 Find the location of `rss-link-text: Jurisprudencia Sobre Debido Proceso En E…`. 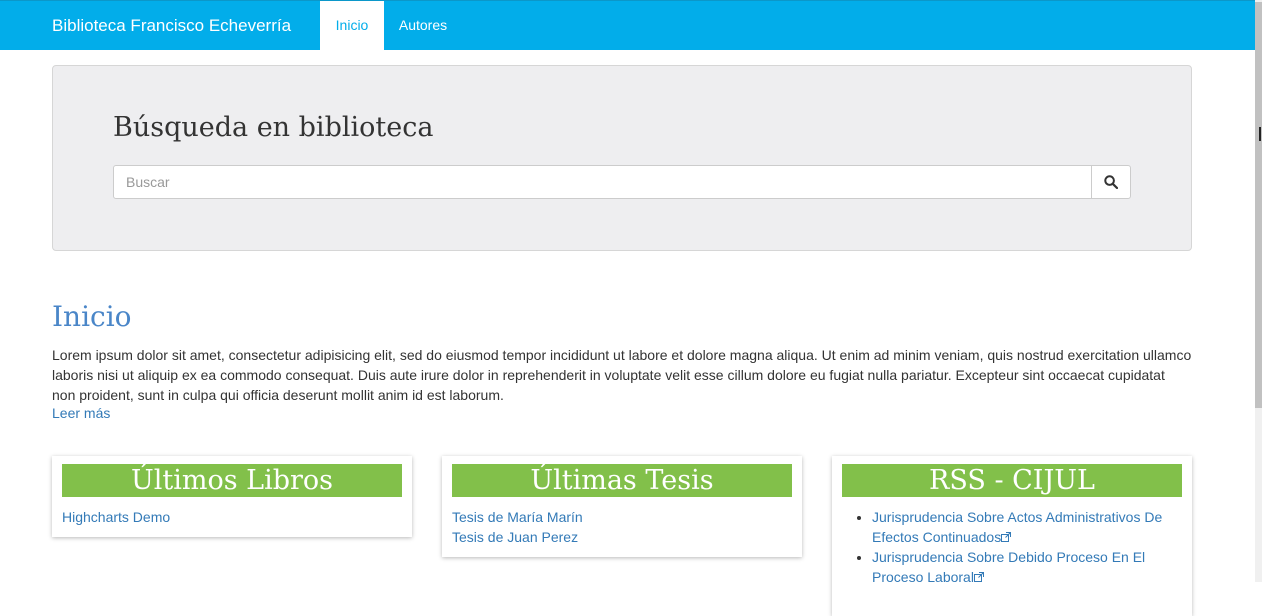

rss-link-text: Jurisprudencia Sobre Debido Proceso En E… is located at coordinates (1009, 567).